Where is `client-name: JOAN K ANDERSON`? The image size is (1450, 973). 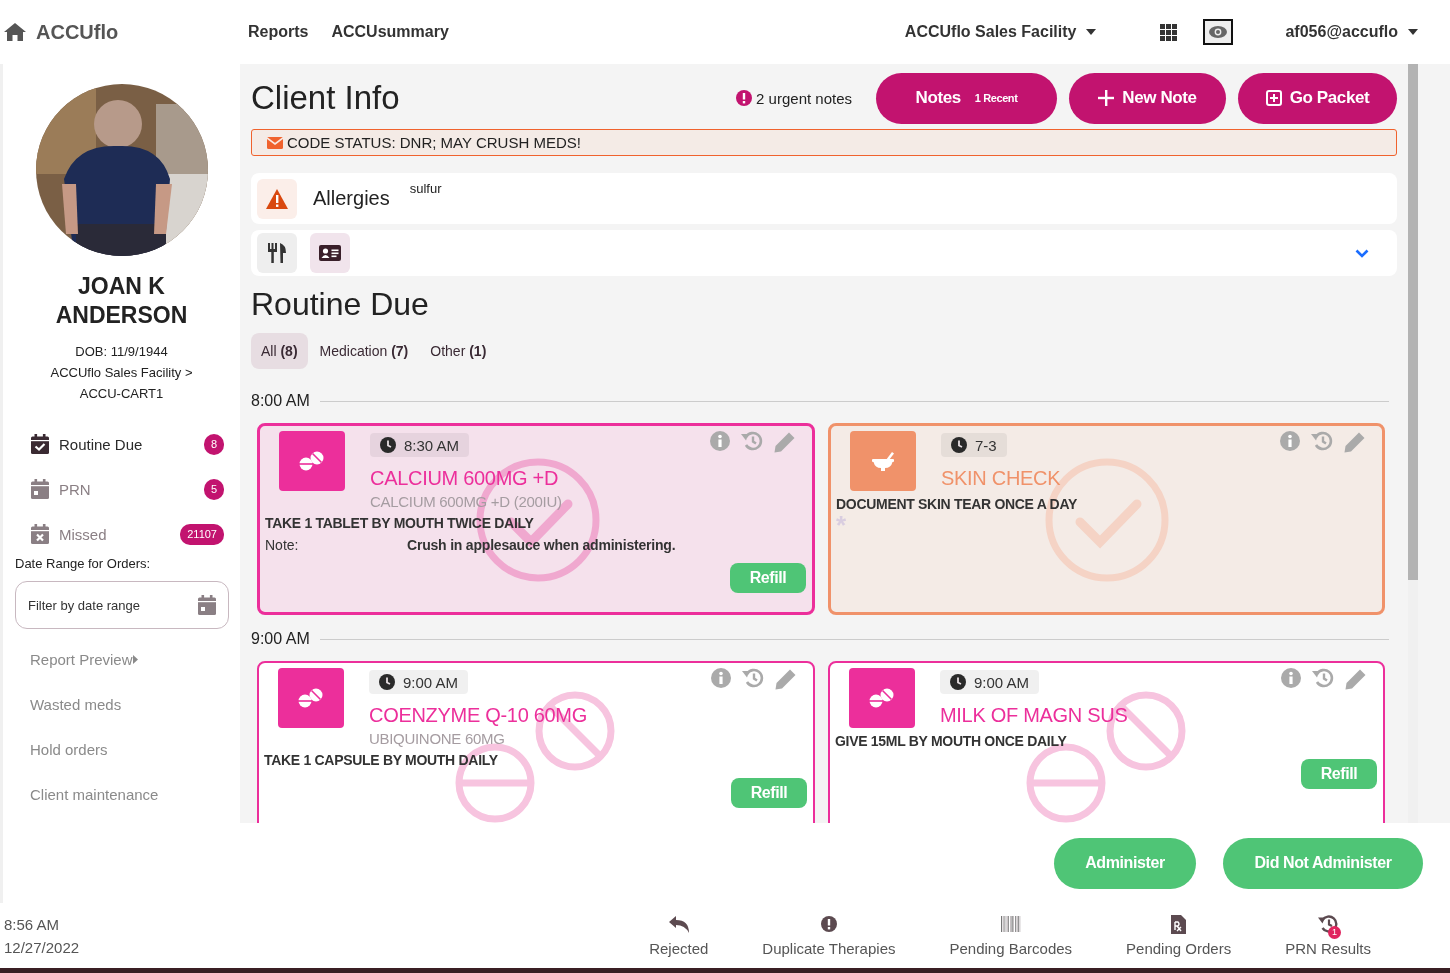
client-name: JOAN K ANDERSON is located at coordinates (121, 301).